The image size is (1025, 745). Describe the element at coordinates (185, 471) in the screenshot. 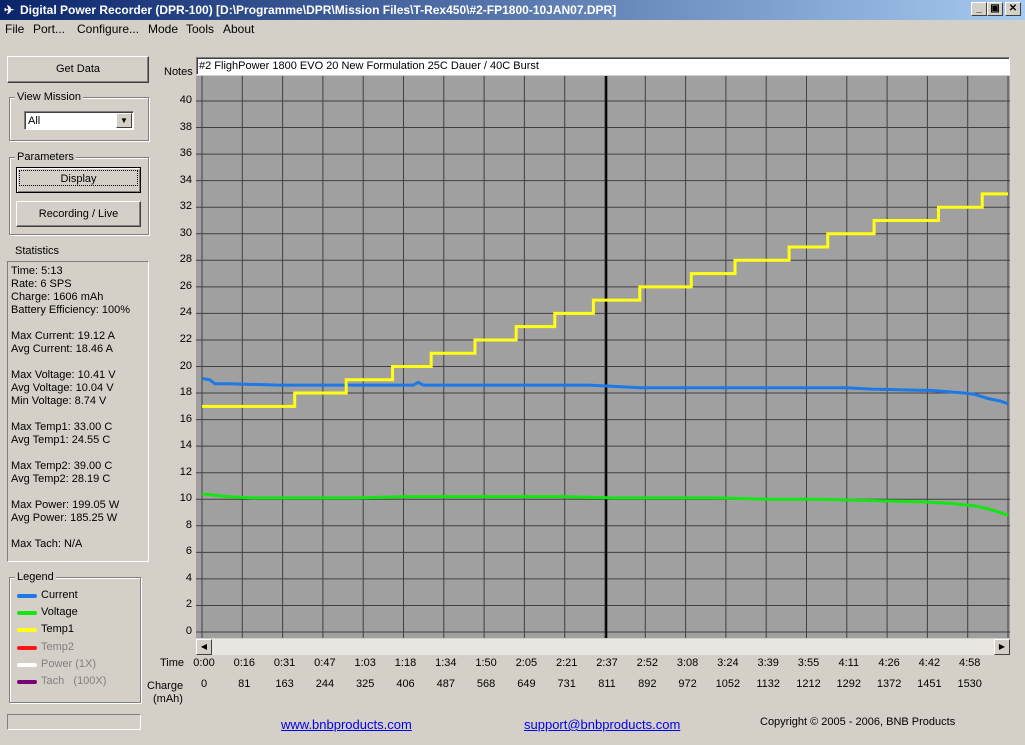

I see `y-tick-label: 12` at that location.